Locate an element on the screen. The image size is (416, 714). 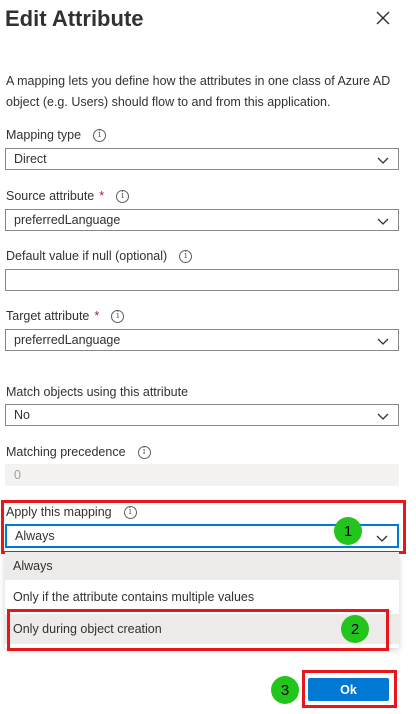
annotation-badge-3: 3 is located at coordinates (285, 690).